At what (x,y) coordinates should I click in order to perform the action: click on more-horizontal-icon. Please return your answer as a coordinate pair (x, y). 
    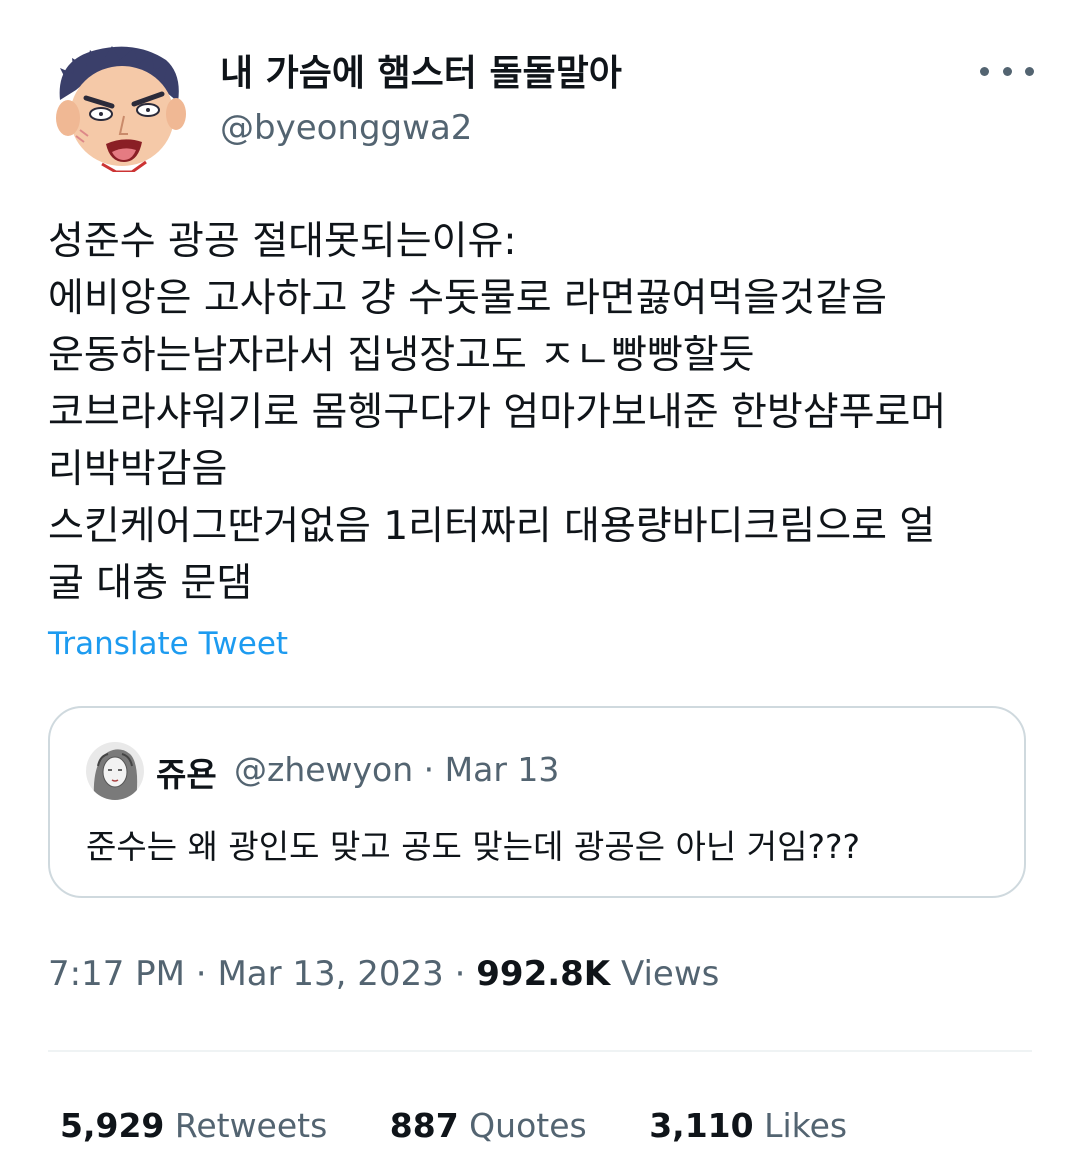
    Looking at the image, I should click on (1007, 71).